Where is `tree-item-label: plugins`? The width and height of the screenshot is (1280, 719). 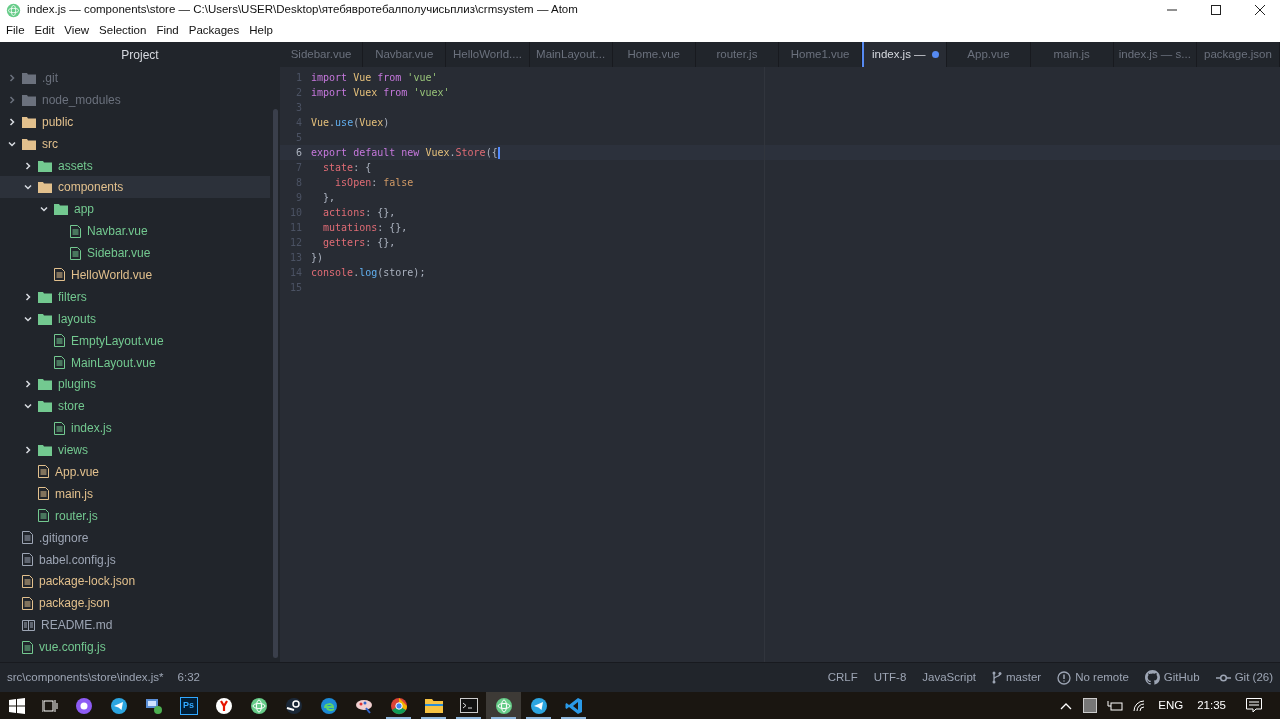
tree-item-label: plugins is located at coordinates (77, 385).